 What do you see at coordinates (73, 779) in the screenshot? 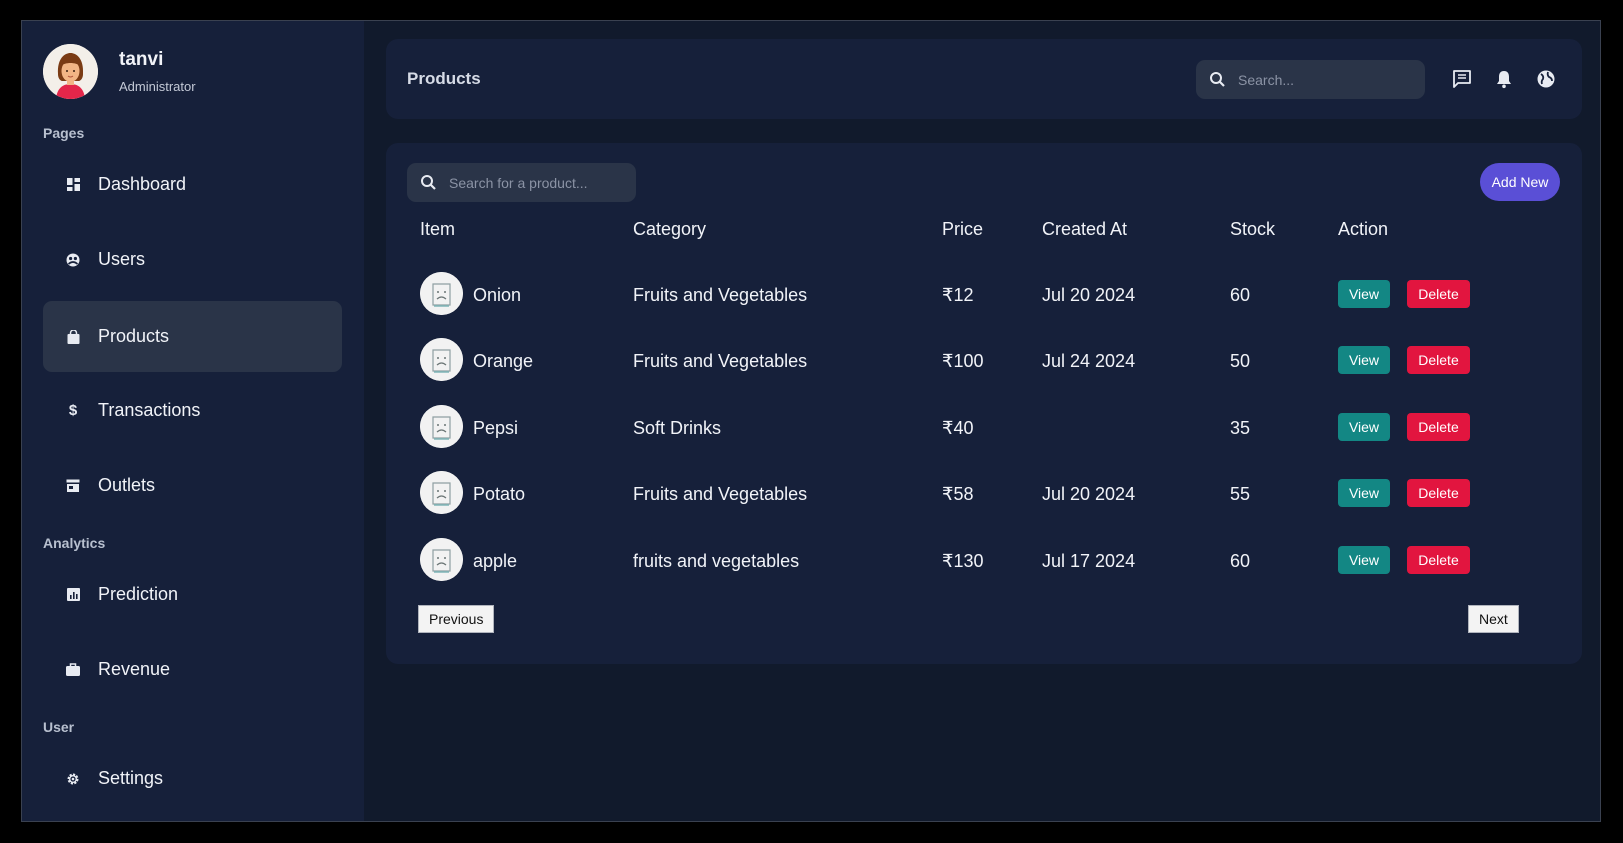
I see `gear-icon` at bounding box center [73, 779].